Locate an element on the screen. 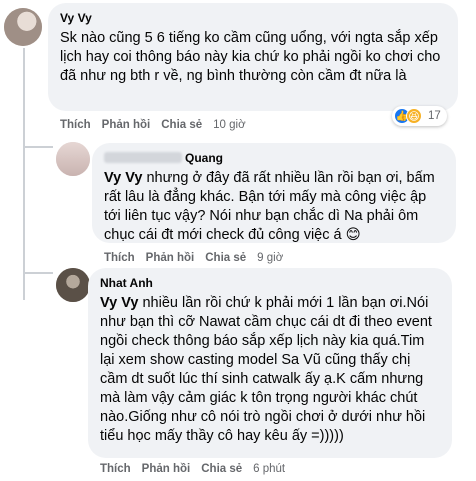 The width and height of the screenshot is (476, 481). reply-actions: Thích Phản hồi Chia sẻ 9 giờ is located at coordinates (193, 258).